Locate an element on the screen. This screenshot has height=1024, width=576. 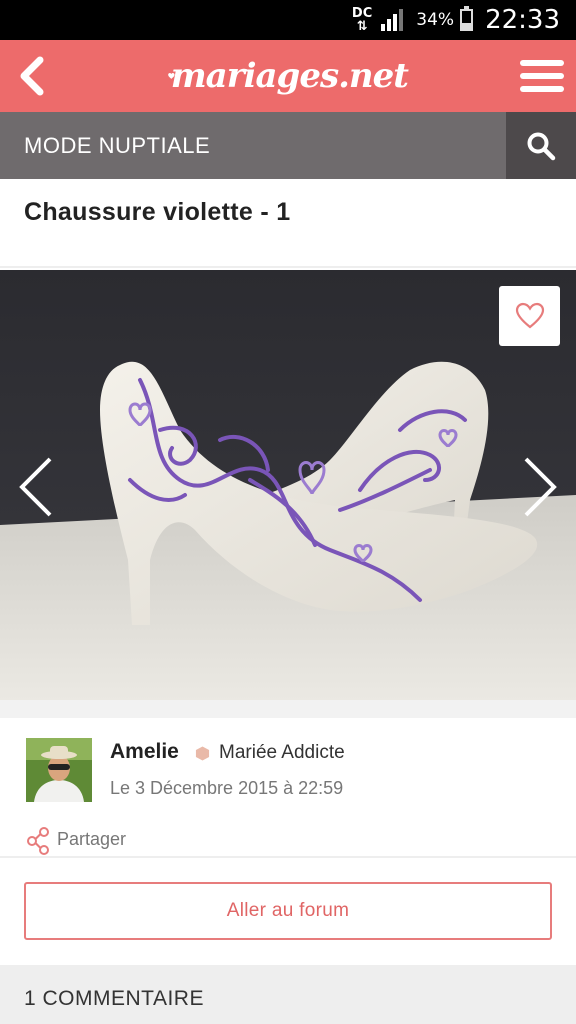
site-logo: mariages.net is located at coordinates (288, 76).